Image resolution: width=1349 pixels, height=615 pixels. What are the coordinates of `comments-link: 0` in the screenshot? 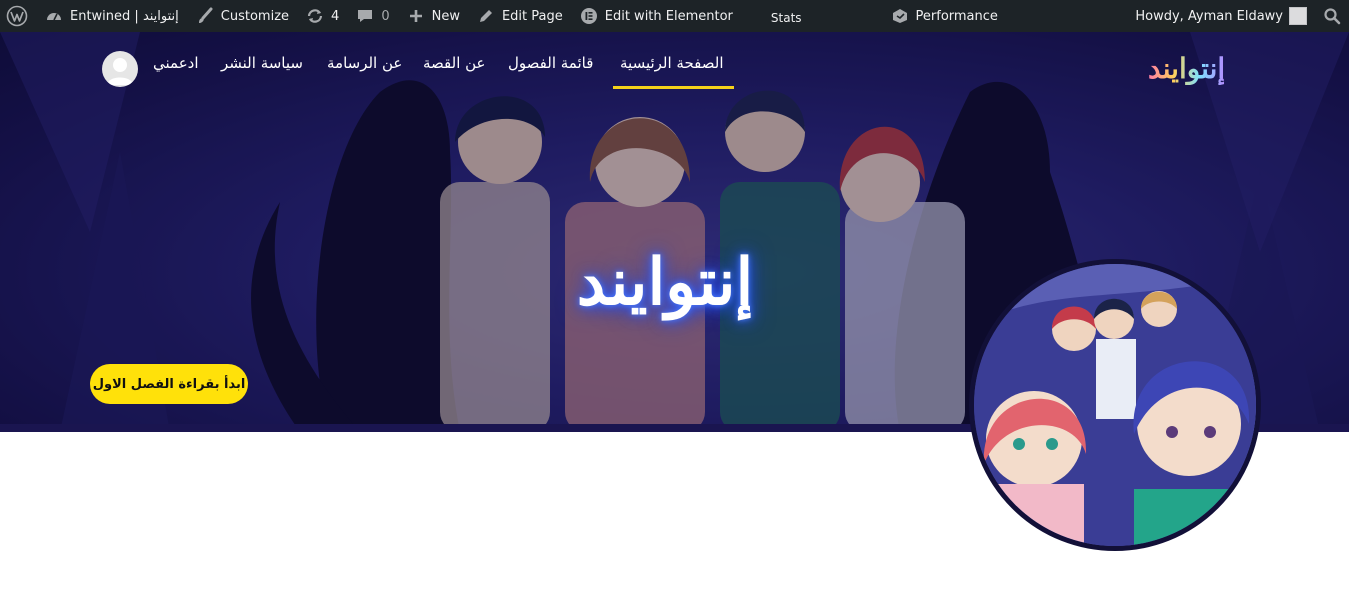 It's located at (372, 16).